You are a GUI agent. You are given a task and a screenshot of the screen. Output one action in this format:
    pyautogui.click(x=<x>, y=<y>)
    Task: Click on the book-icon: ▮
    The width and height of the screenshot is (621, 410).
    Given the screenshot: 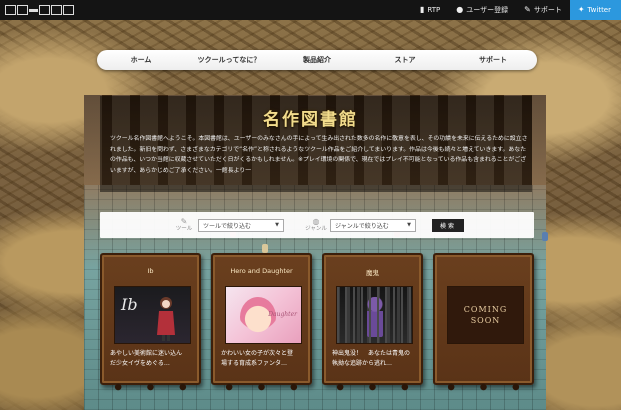 What is the action you would take?
    pyautogui.click(x=422, y=9)
    